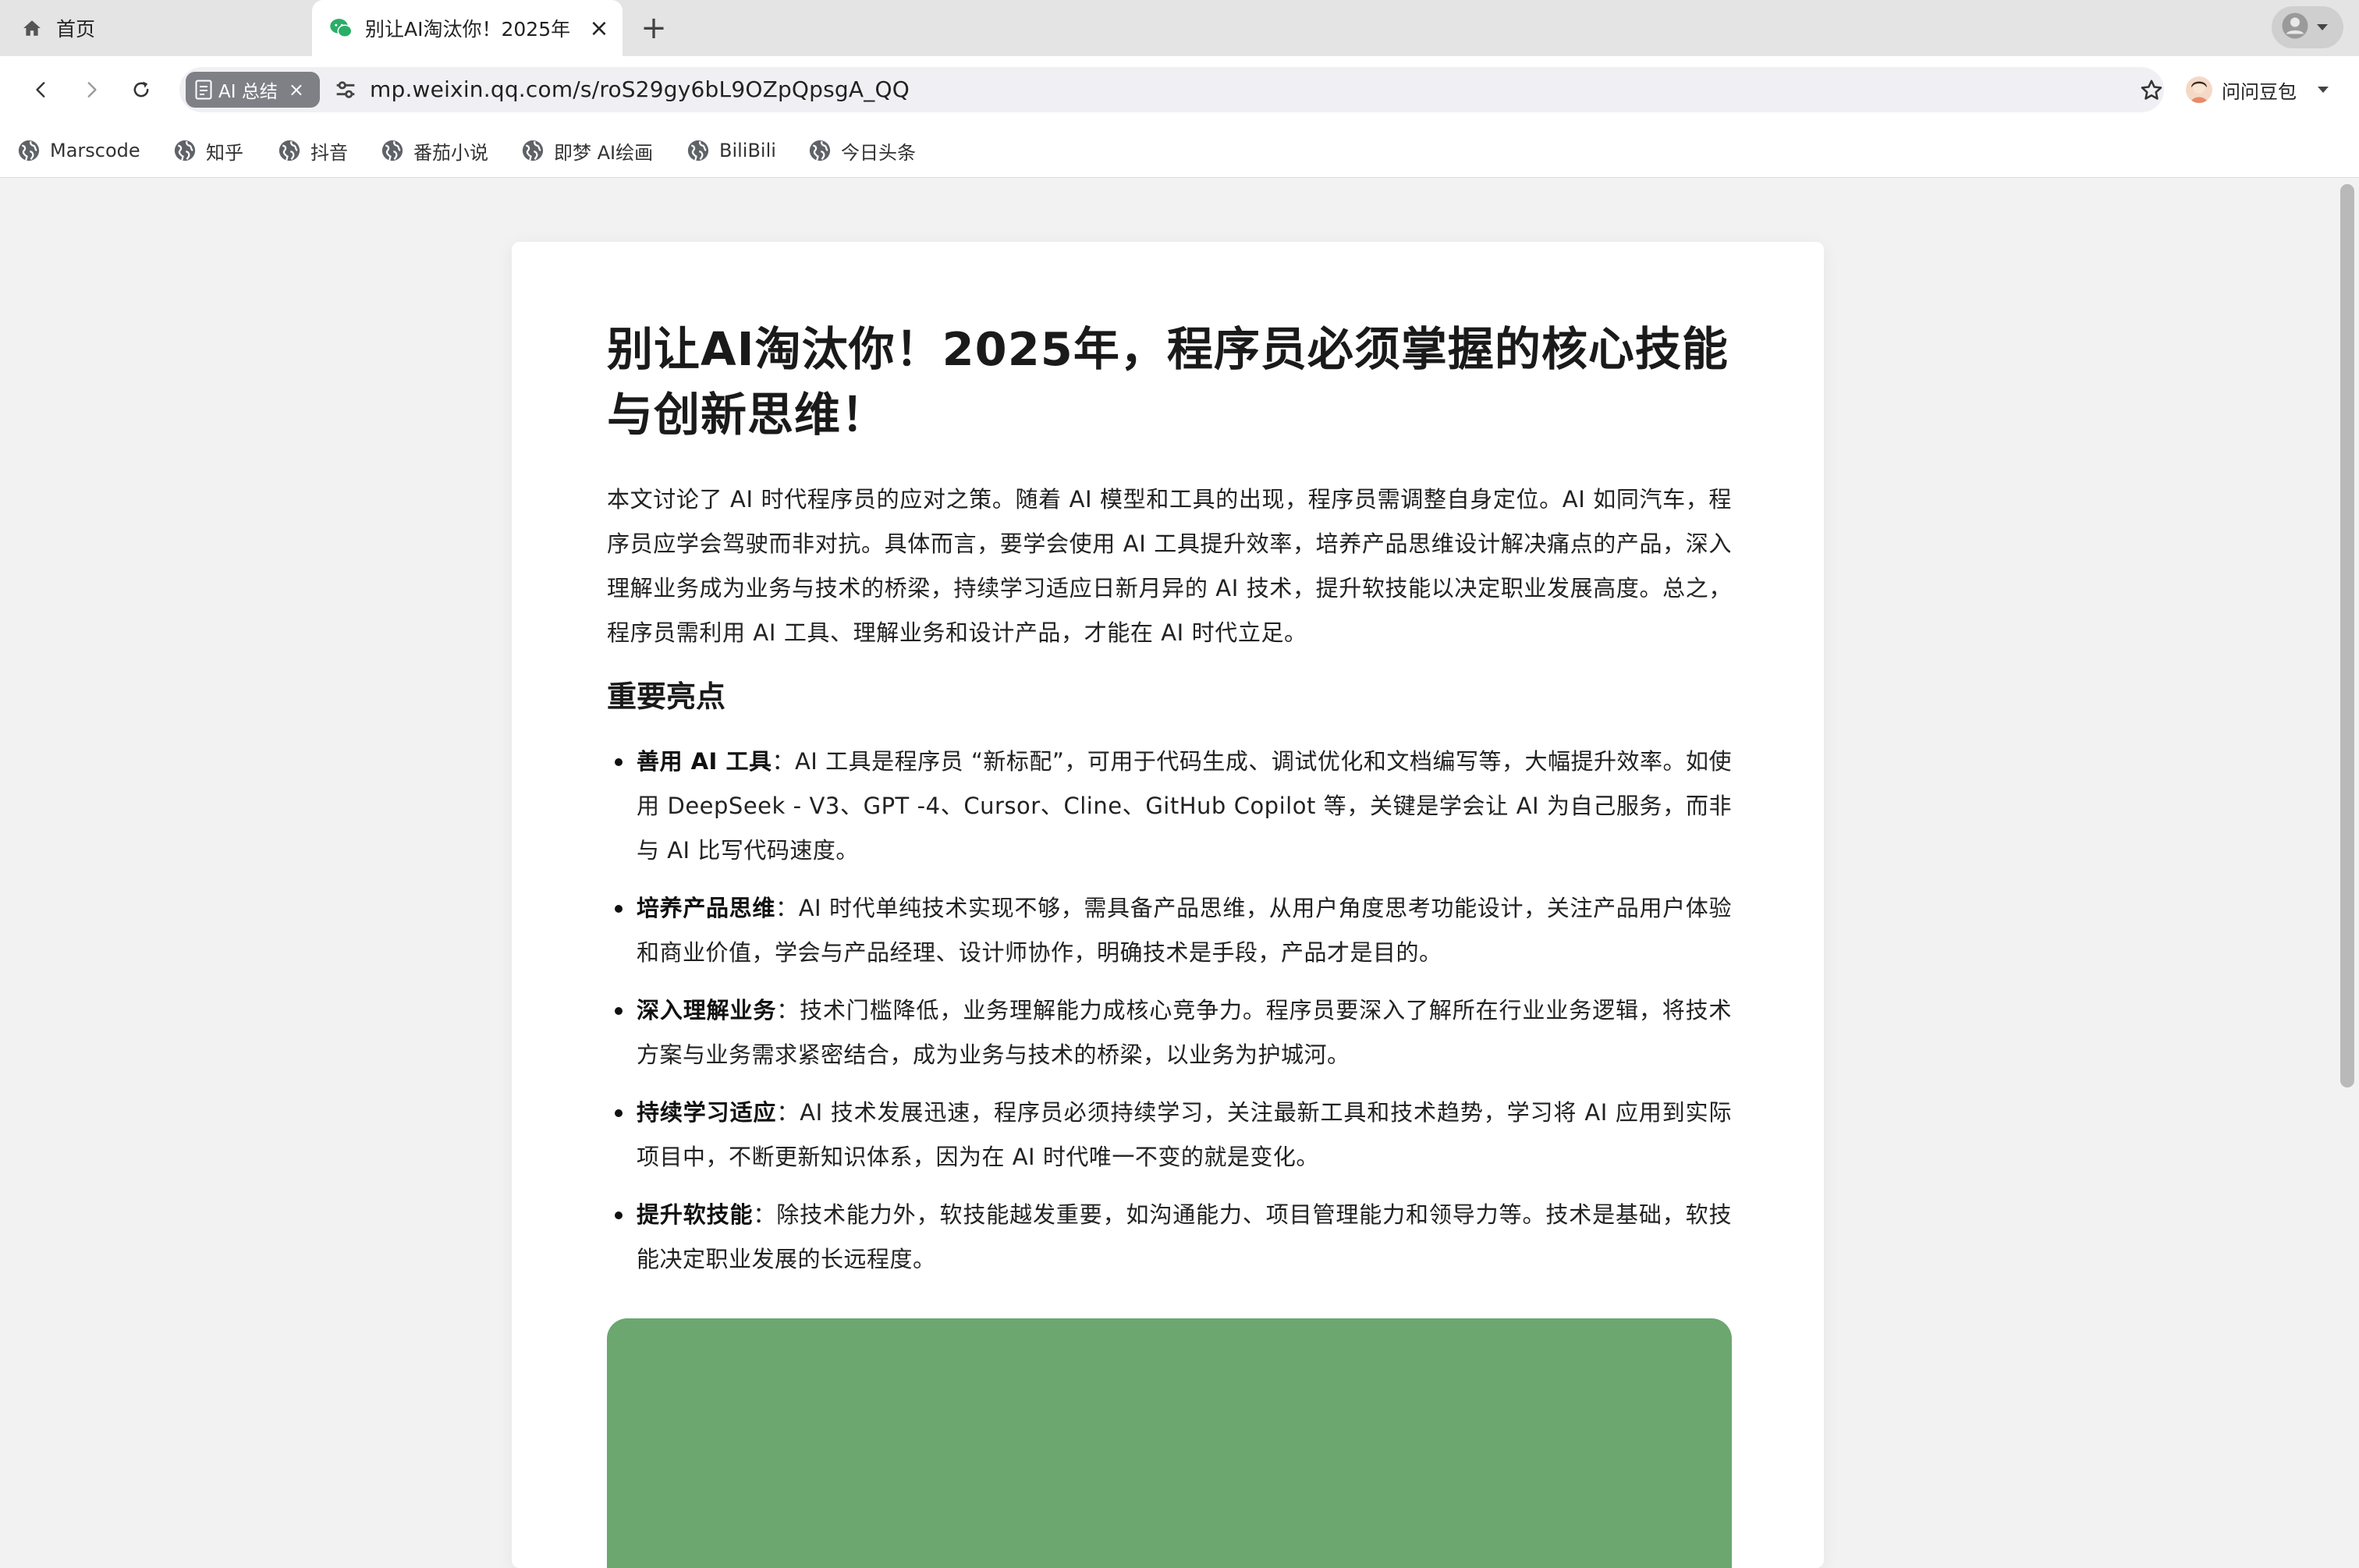 This screenshot has height=1568, width=2359. Describe the element at coordinates (654, 28) in the screenshot. I see `new-tab-button: +` at that location.